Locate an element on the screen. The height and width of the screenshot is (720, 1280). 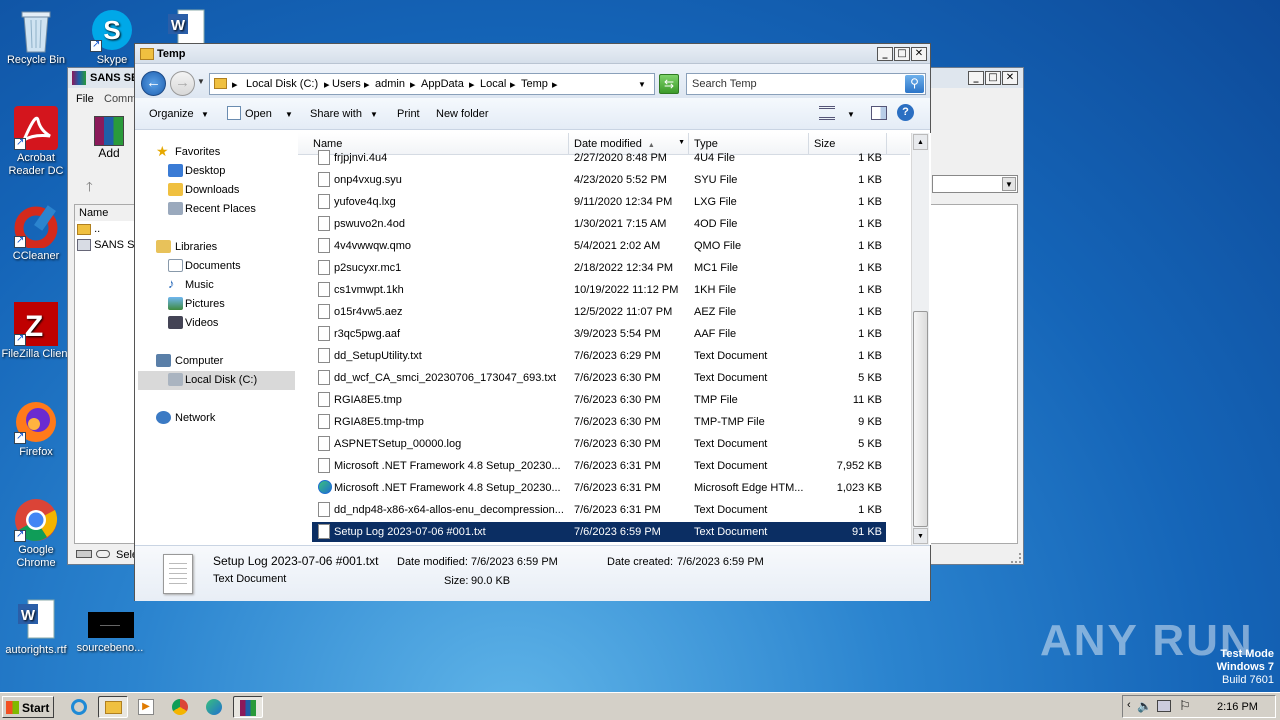
nav-documents: Documents is located at coordinates (216, 266).